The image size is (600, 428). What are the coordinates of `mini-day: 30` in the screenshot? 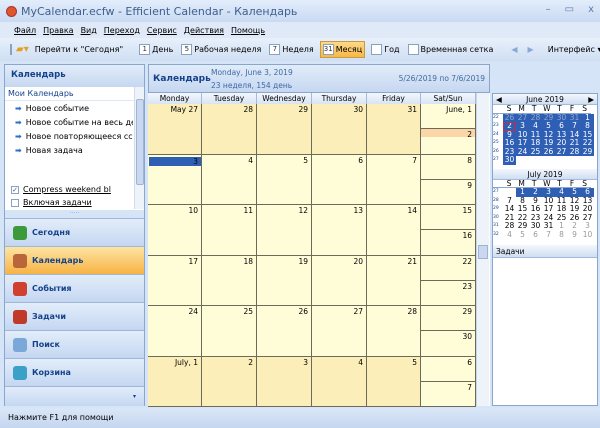 It's located at (509, 160).